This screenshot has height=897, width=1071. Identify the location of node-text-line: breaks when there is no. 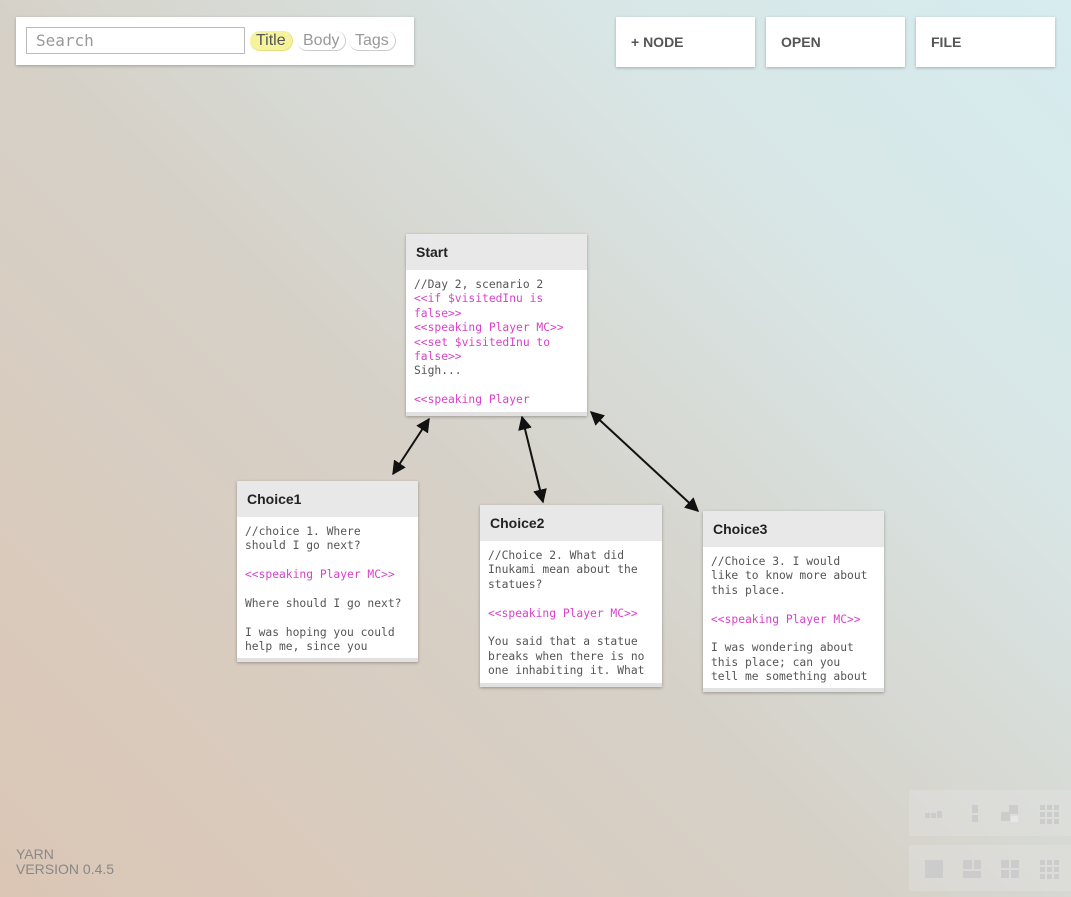
(566, 656).